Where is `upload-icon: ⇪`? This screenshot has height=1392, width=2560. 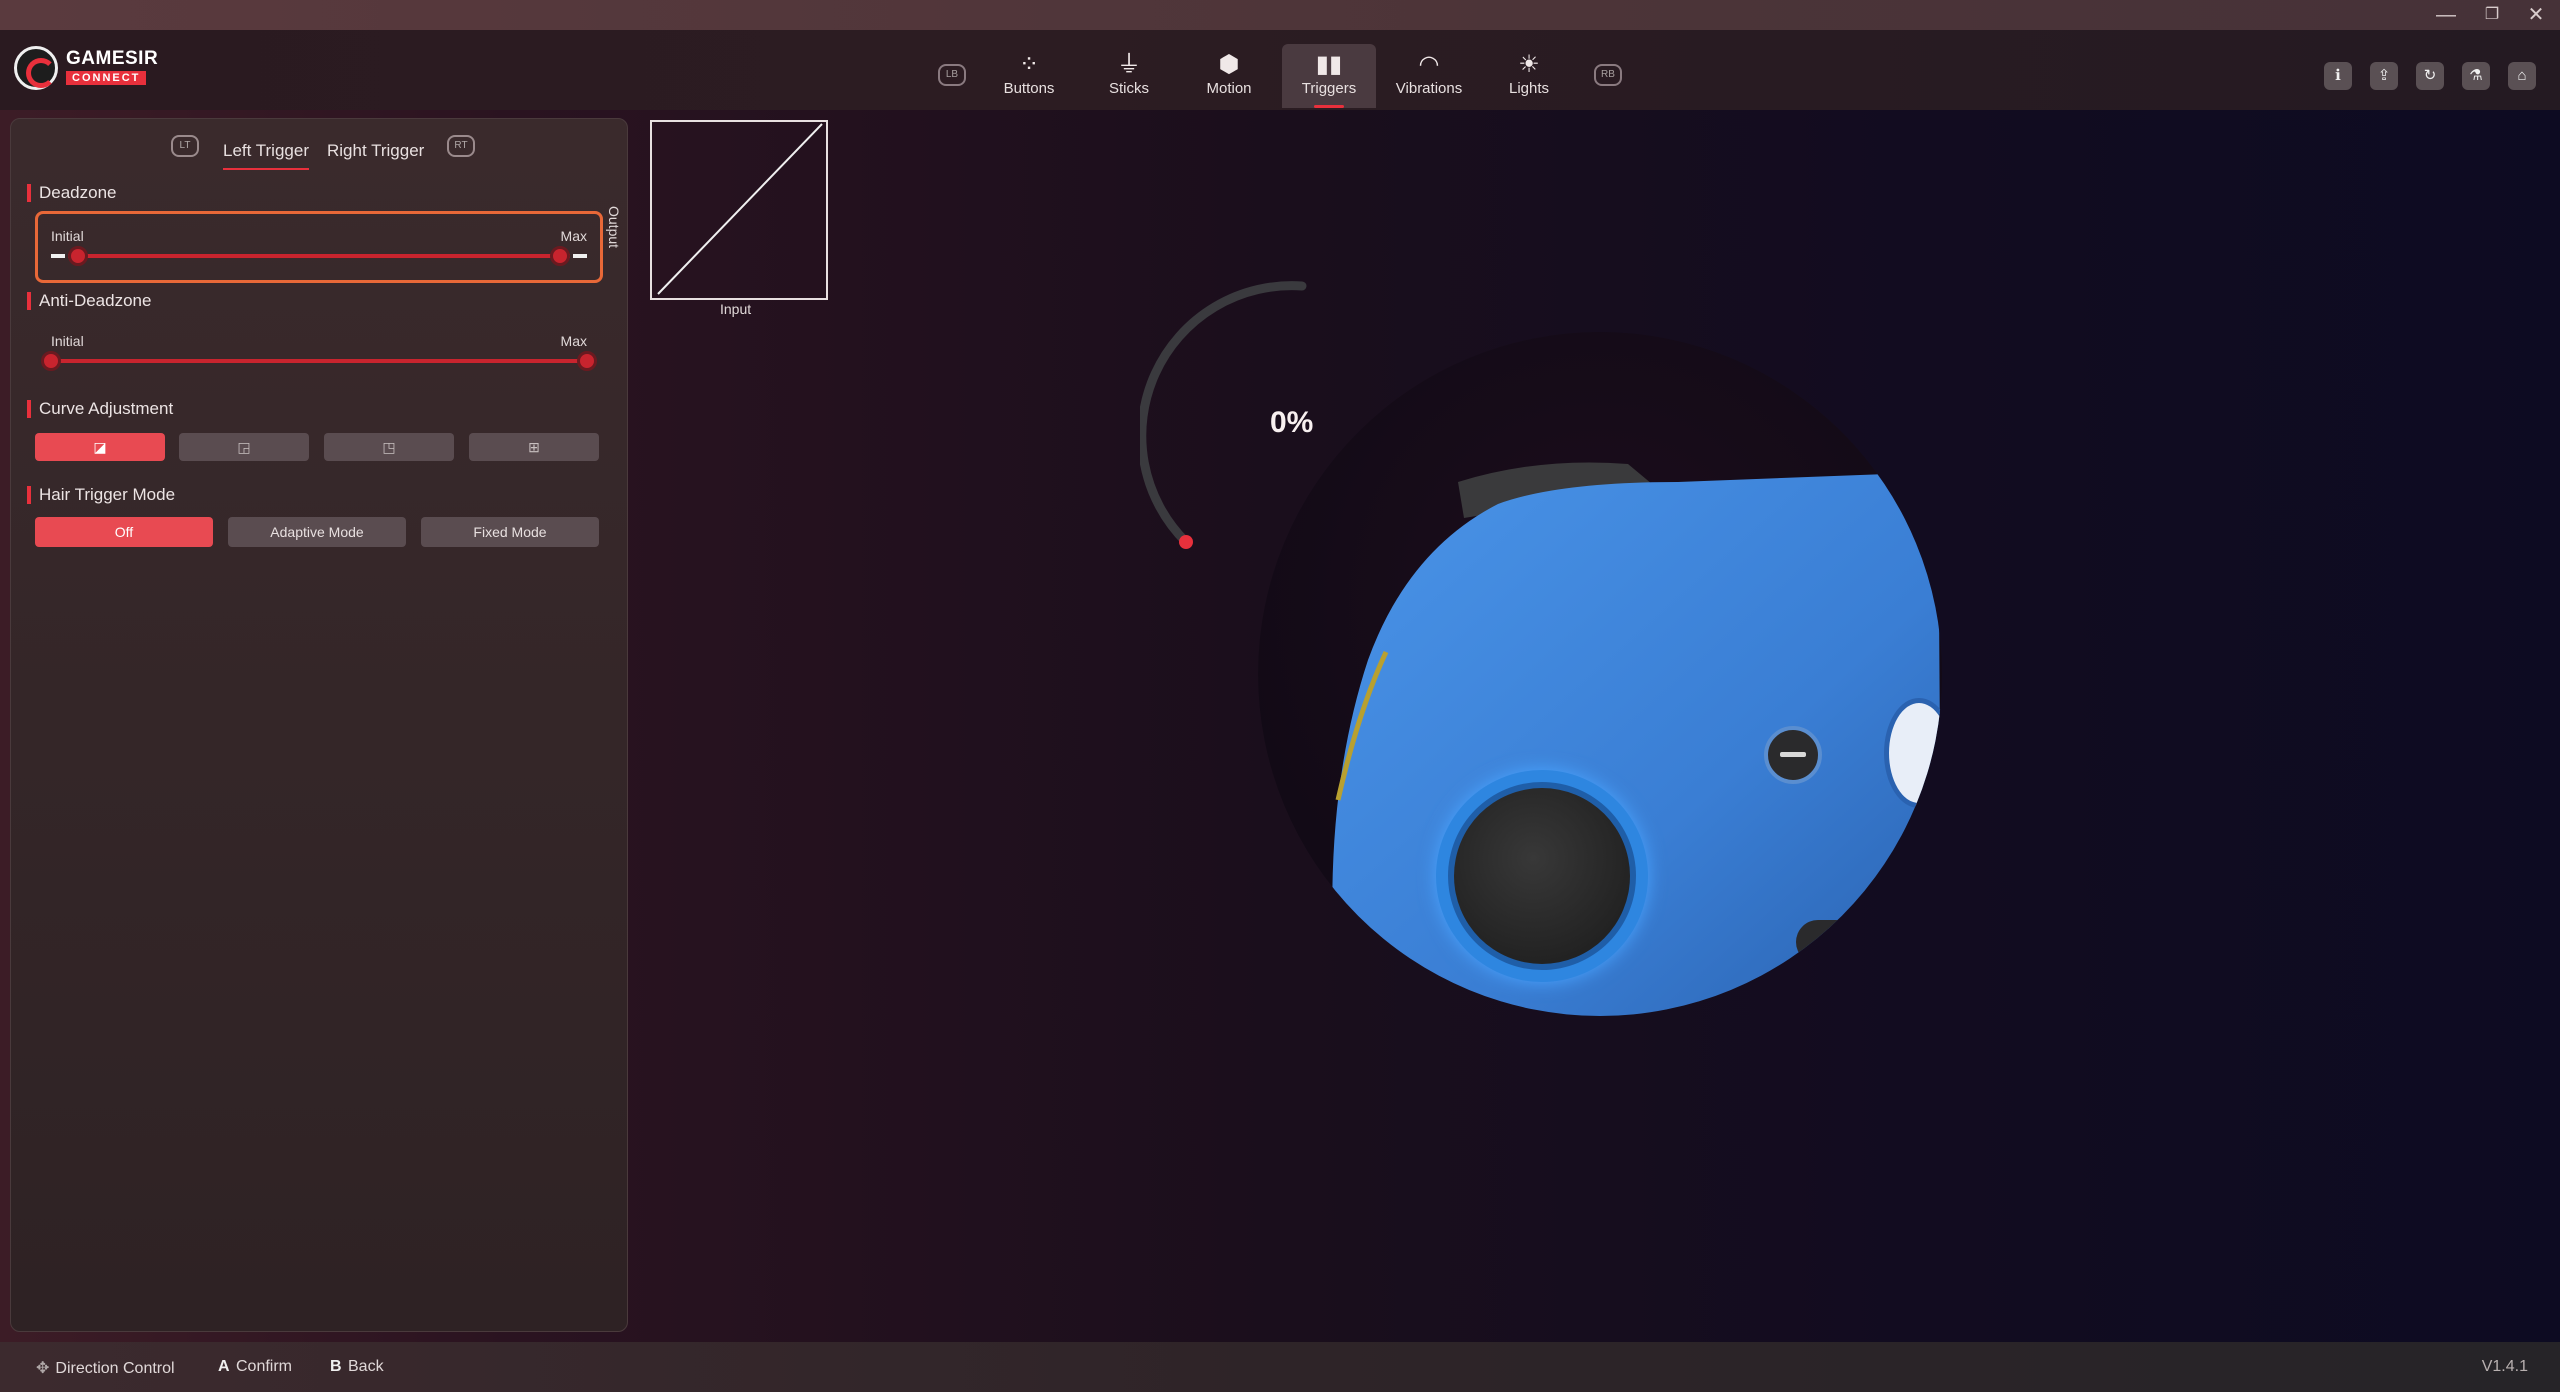
upload-icon: ⇪ is located at coordinates (2384, 75).